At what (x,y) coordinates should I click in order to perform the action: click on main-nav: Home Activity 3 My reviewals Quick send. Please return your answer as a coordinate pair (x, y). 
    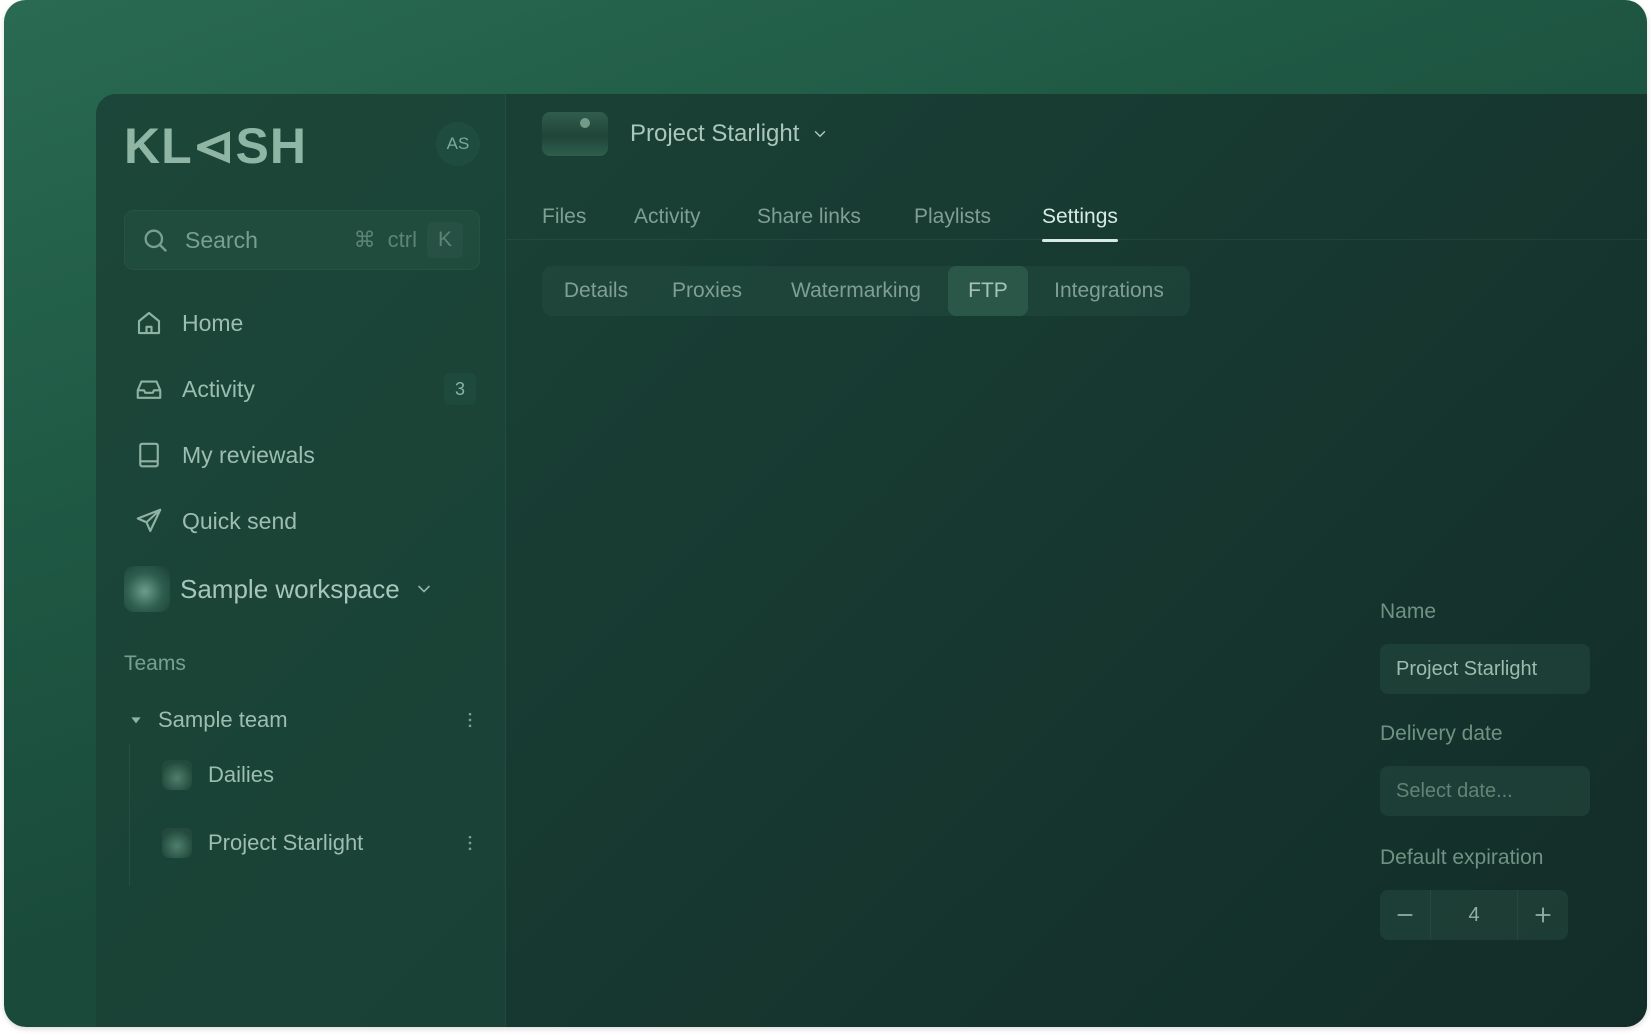
    Looking at the image, I should click on (302, 422).